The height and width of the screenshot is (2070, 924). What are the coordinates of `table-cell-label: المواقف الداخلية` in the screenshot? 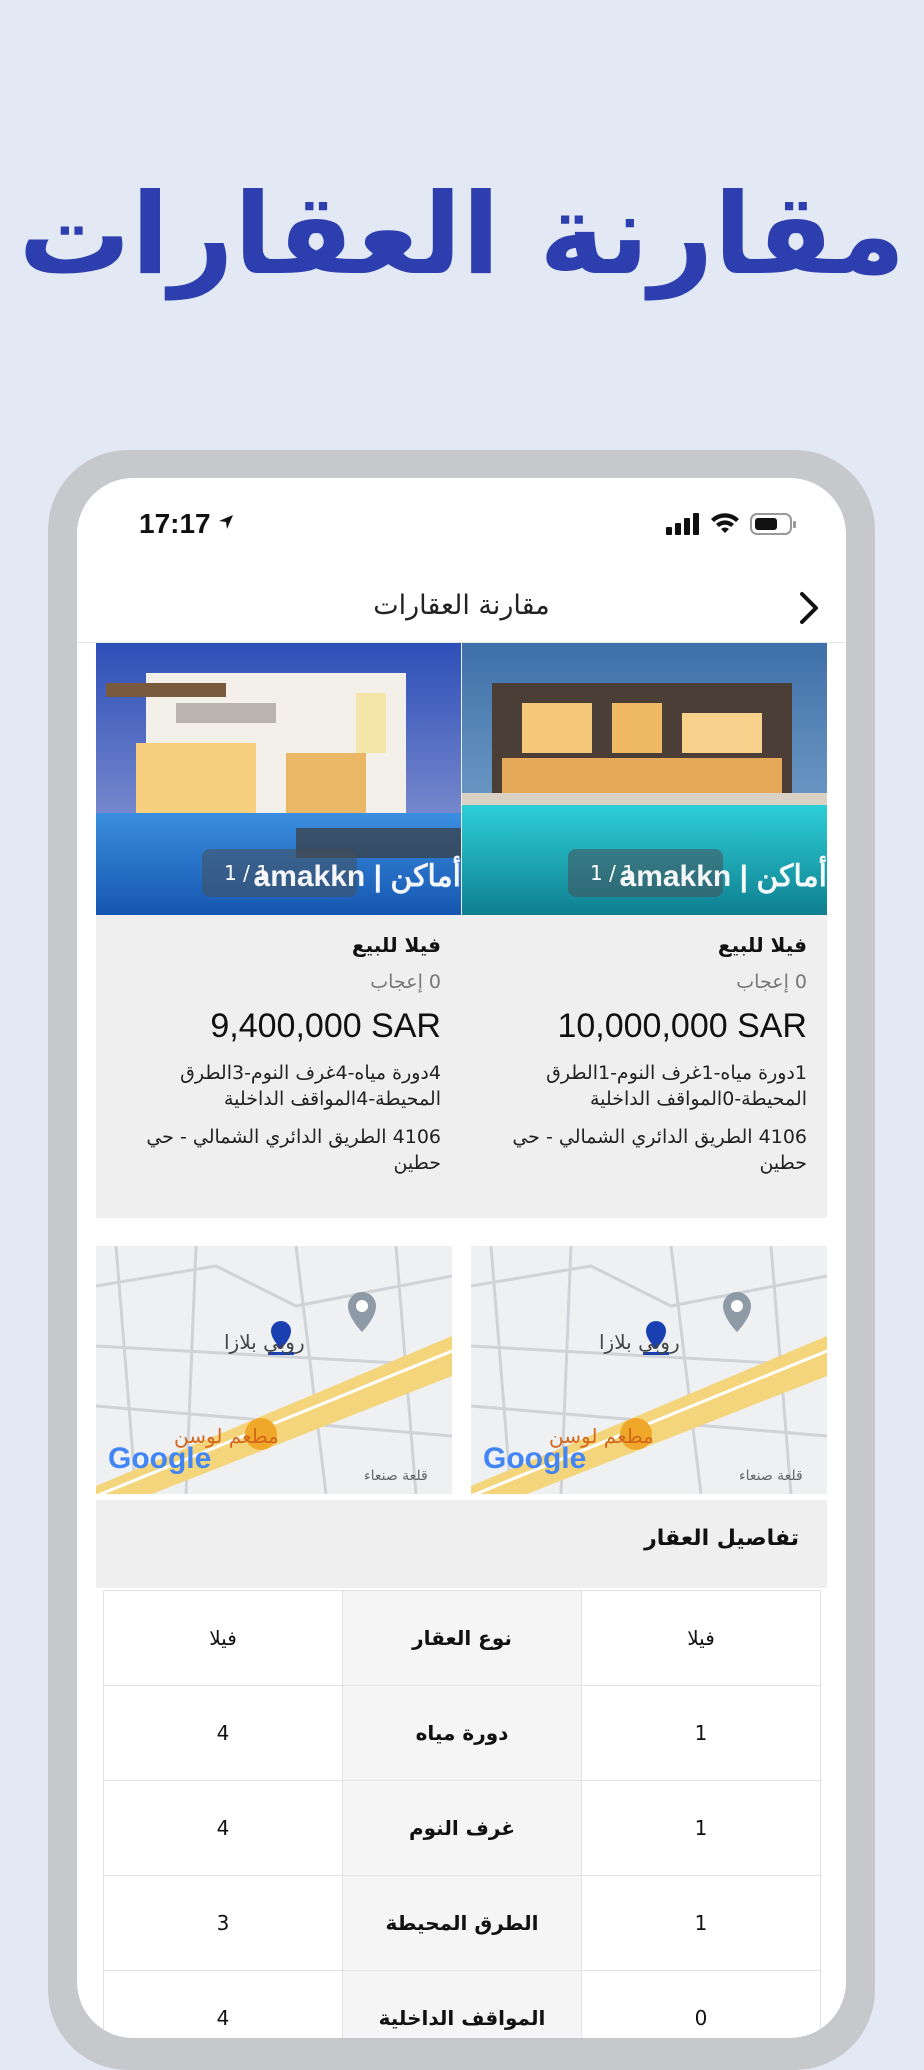 It's located at (462, 2004).